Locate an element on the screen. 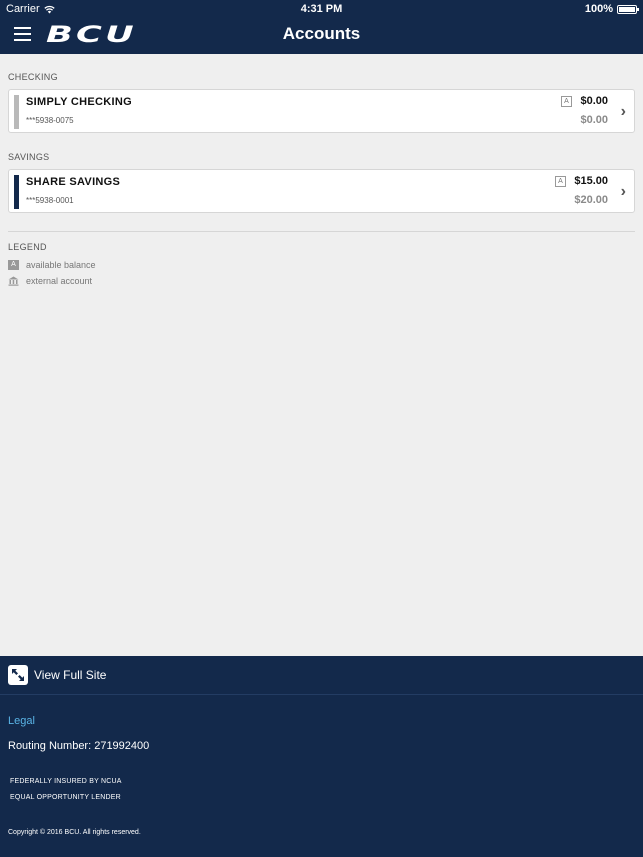  account-number: ***5938-0001 is located at coordinates (50, 200).